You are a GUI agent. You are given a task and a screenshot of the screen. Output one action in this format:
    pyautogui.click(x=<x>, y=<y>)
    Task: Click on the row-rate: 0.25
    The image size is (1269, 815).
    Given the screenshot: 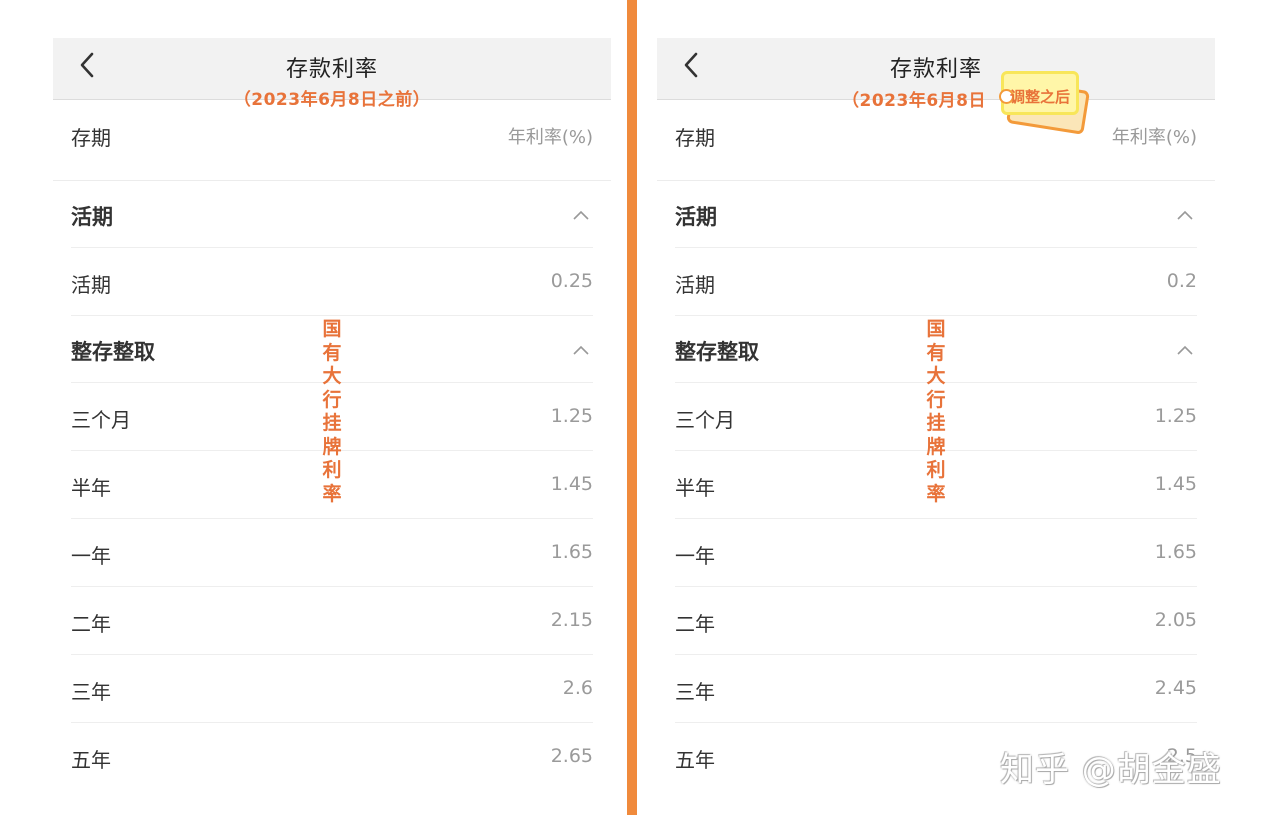 What is the action you would take?
    pyautogui.click(x=571, y=281)
    